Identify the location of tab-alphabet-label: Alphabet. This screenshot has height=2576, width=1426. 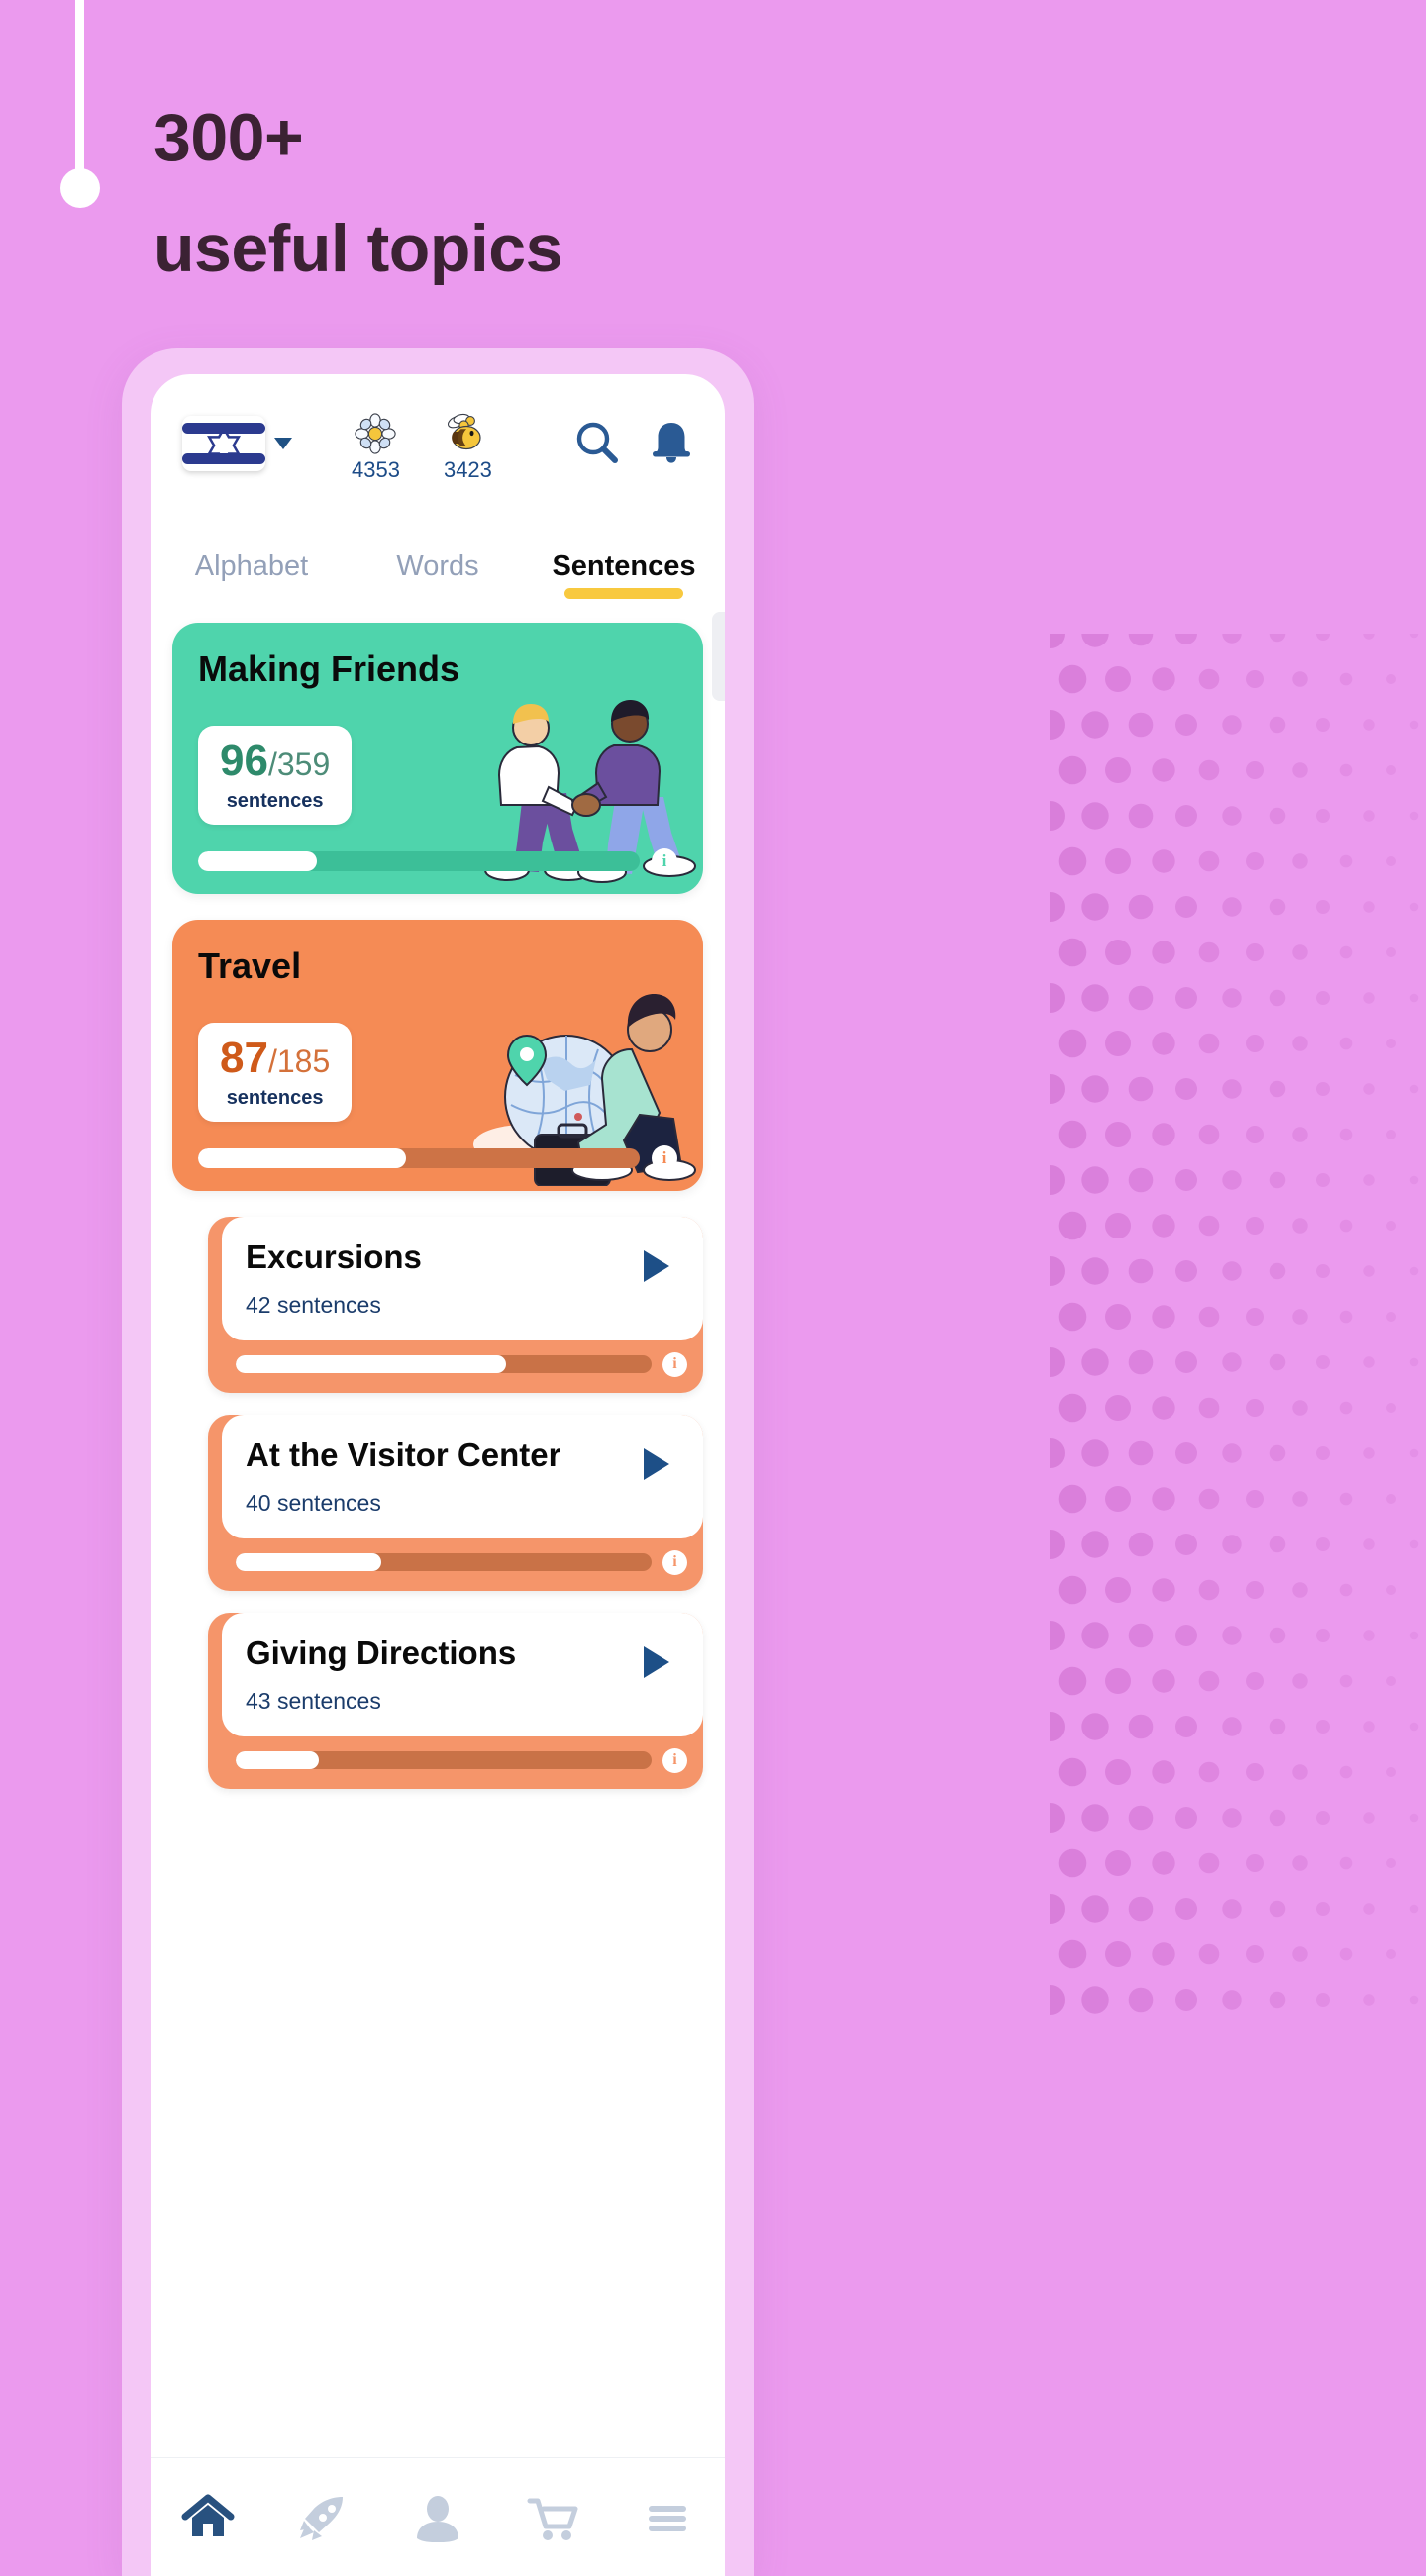
(251, 566).